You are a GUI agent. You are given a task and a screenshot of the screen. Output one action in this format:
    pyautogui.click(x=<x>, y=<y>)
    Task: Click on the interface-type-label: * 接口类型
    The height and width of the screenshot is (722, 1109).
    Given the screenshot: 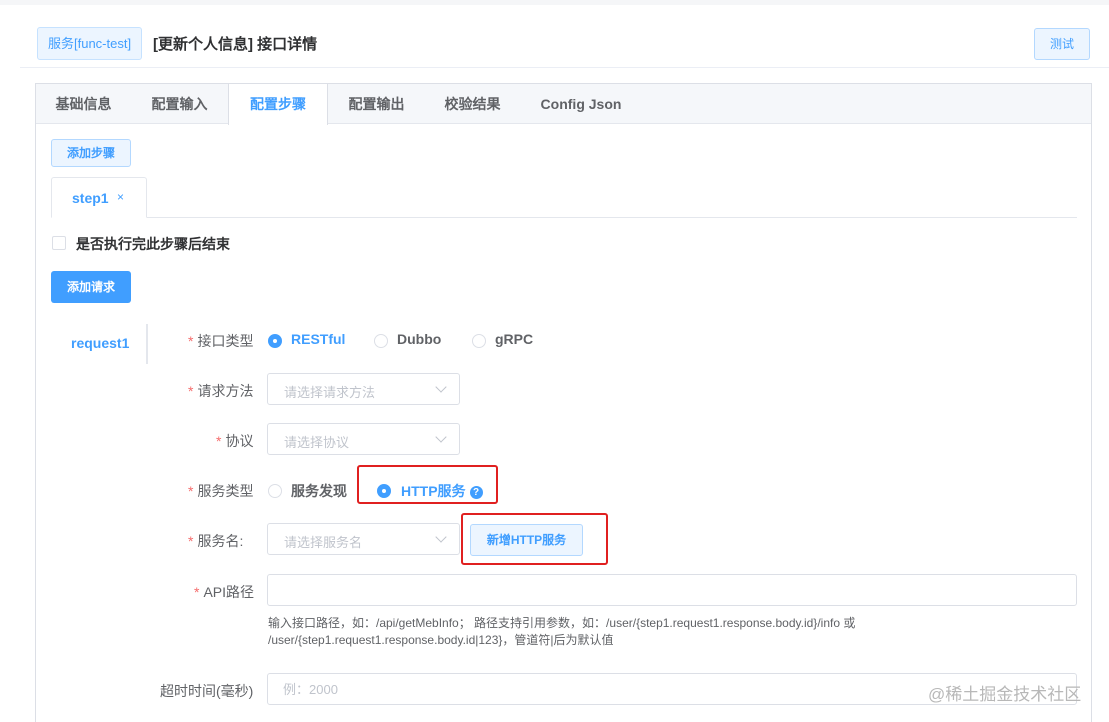 What is the action you would take?
    pyautogui.click(x=221, y=341)
    